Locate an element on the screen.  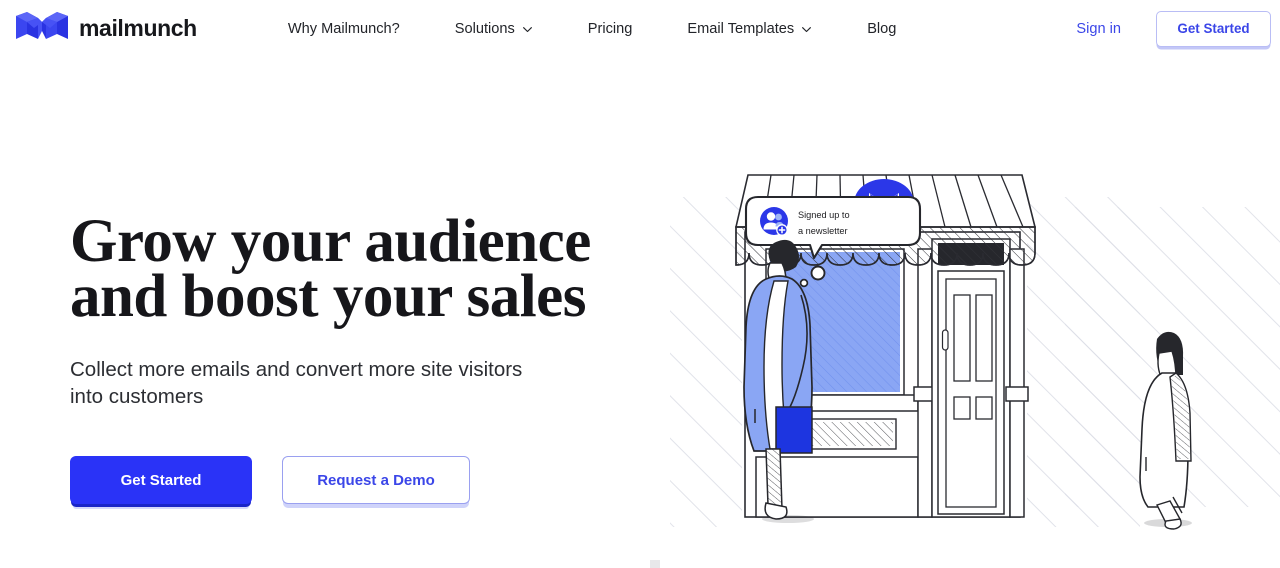
hero-get-started-button: Get Started is located at coordinates (161, 480).